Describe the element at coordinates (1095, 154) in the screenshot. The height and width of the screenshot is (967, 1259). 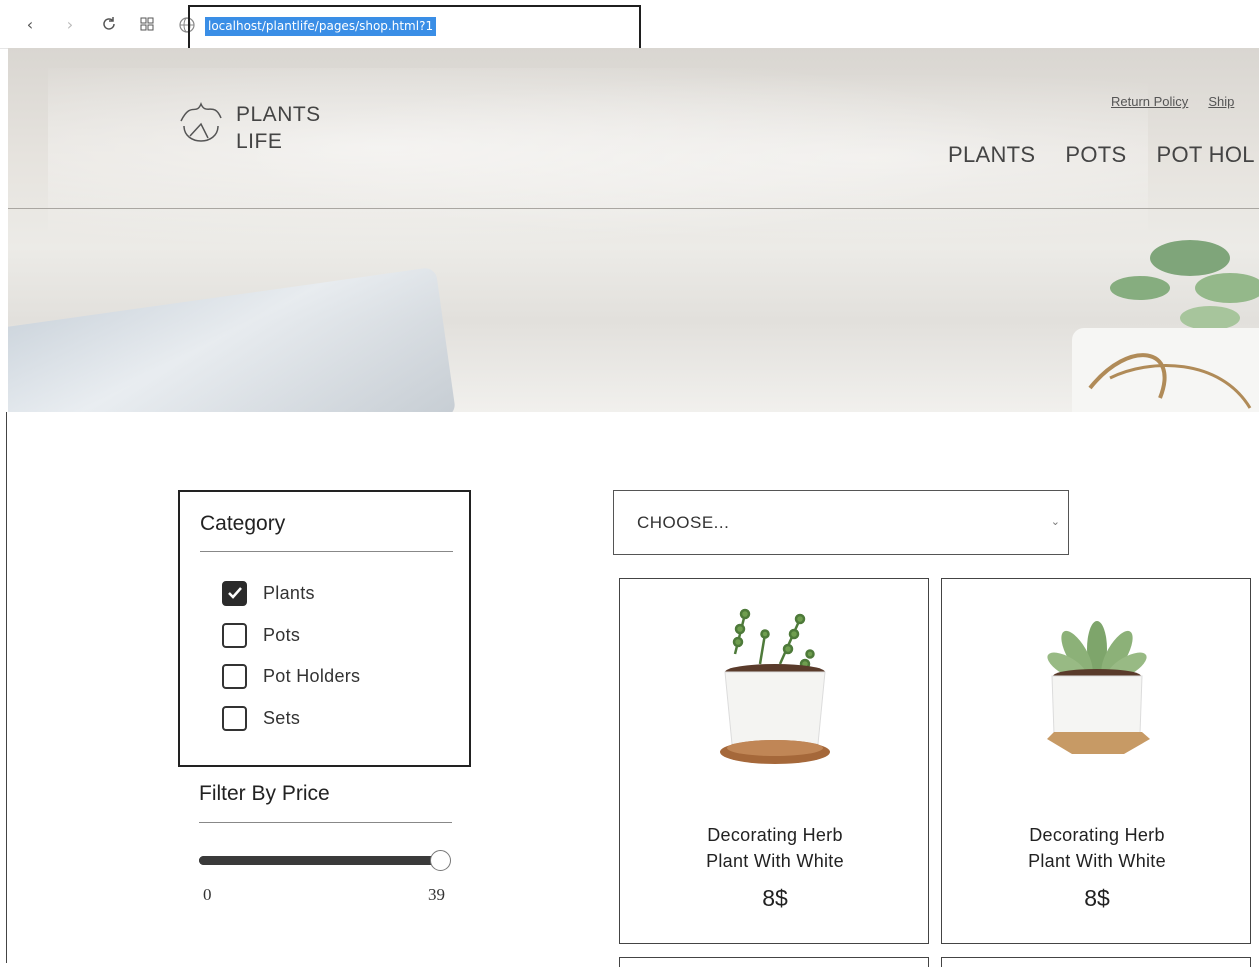
I see `nav-pots: POTS` at that location.